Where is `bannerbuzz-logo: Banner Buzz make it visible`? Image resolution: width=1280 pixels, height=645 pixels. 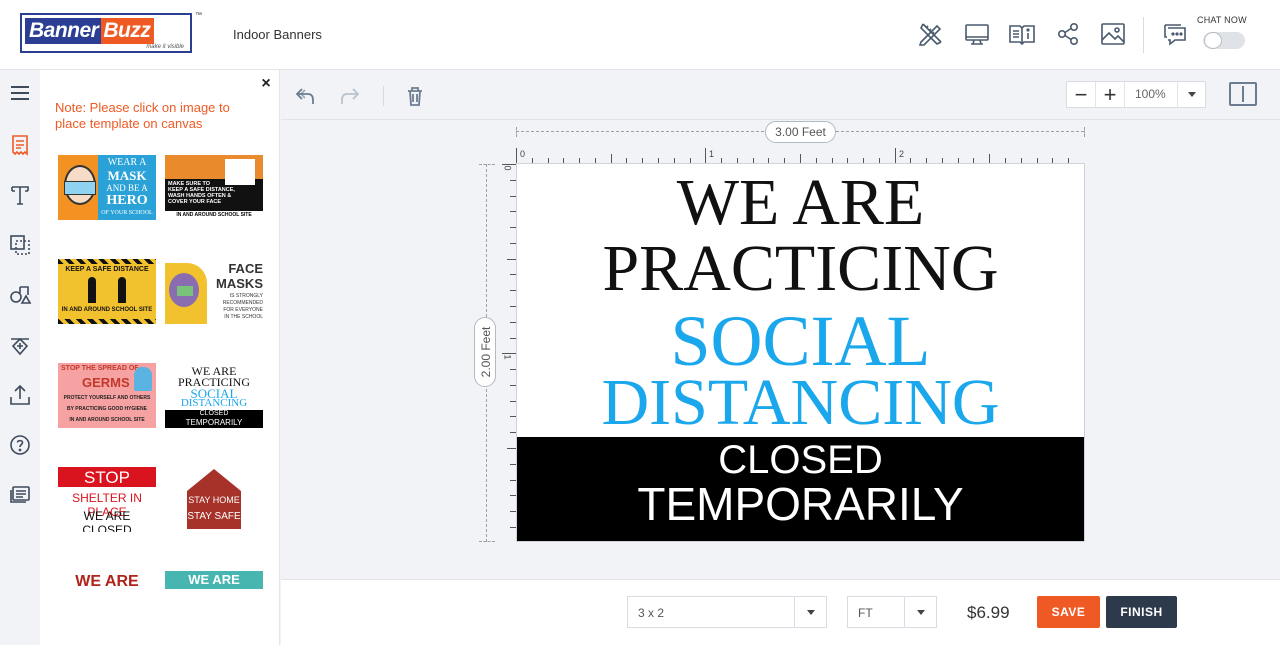 bannerbuzz-logo: Banner Buzz make it visible is located at coordinates (106, 33).